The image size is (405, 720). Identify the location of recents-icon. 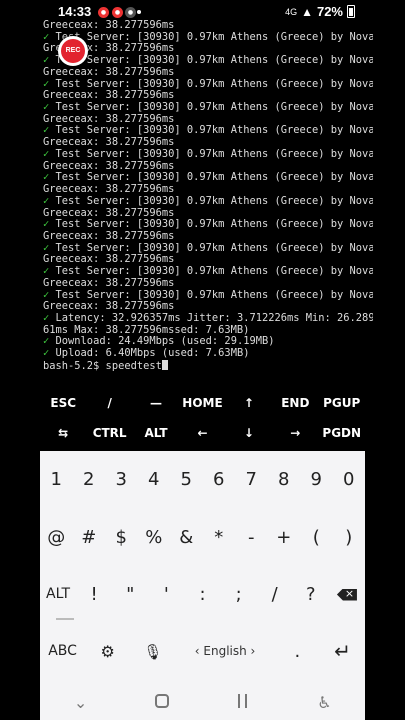
(243, 701).